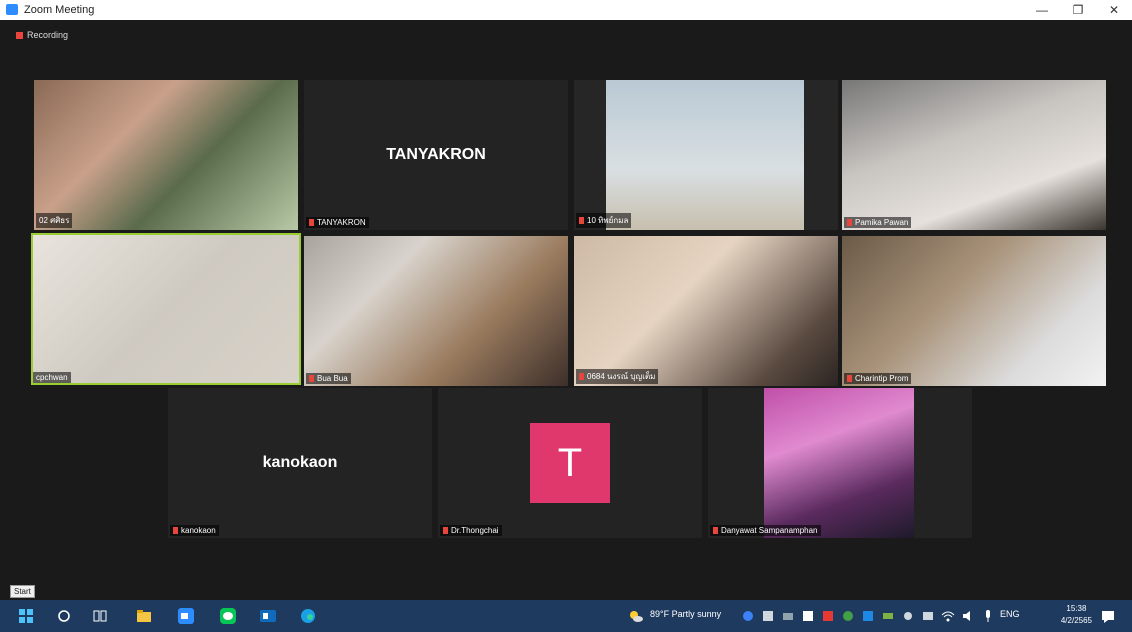  What do you see at coordinates (59, 10) in the screenshot?
I see `window-title: Zoom Meeting` at bounding box center [59, 10].